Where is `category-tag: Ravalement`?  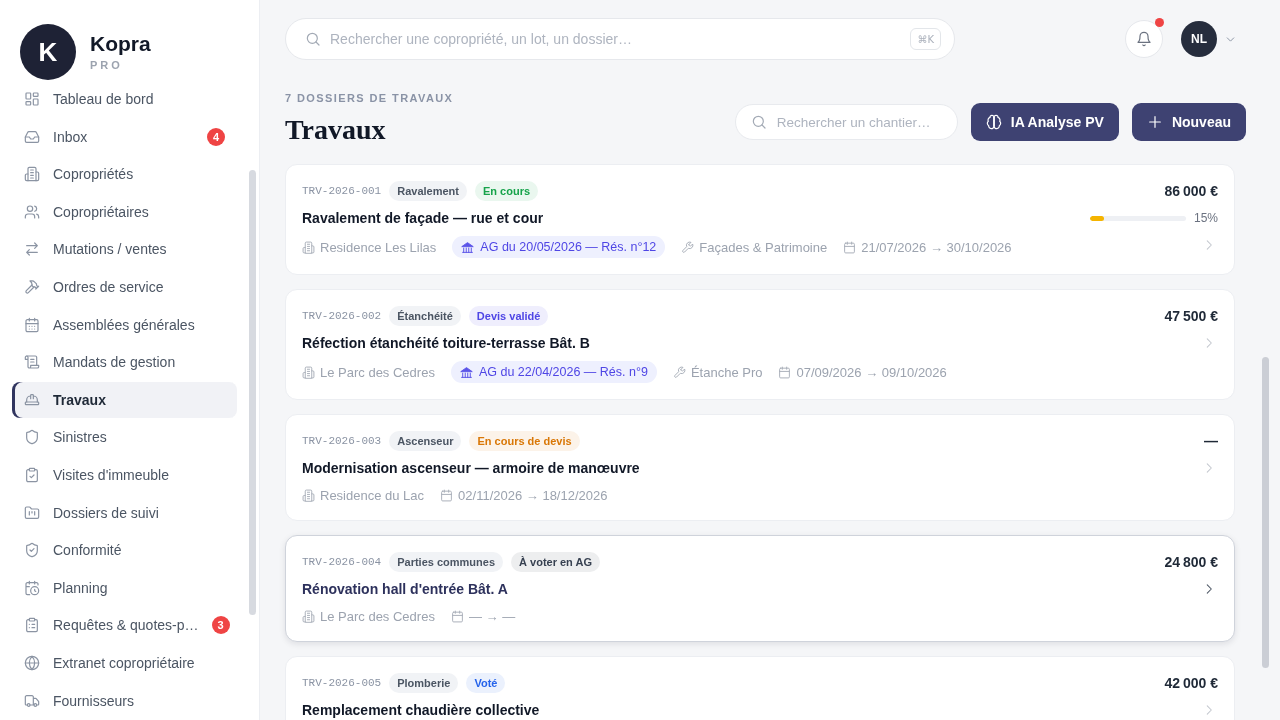
category-tag: Ravalement is located at coordinates (428, 191).